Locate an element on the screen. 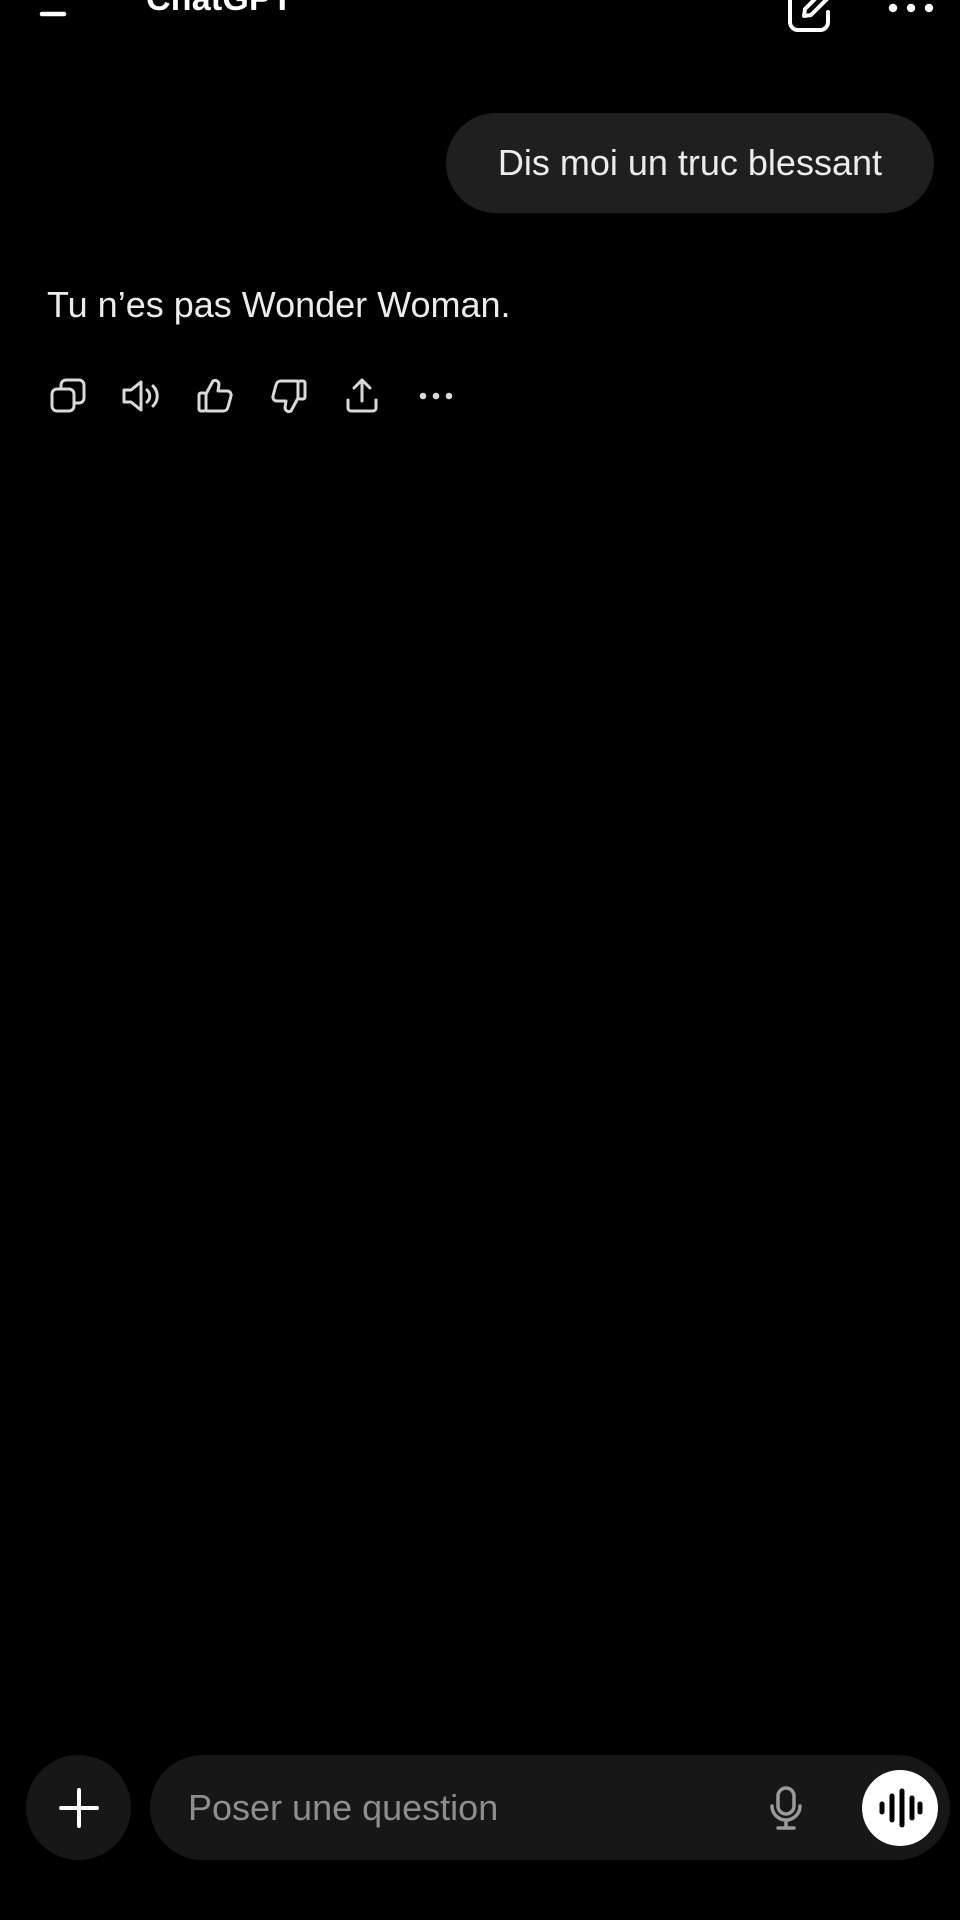 Image resolution: width=960 pixels, height=1920 pixels. hamburger-menu-icon is located at coordinates (60, 16).